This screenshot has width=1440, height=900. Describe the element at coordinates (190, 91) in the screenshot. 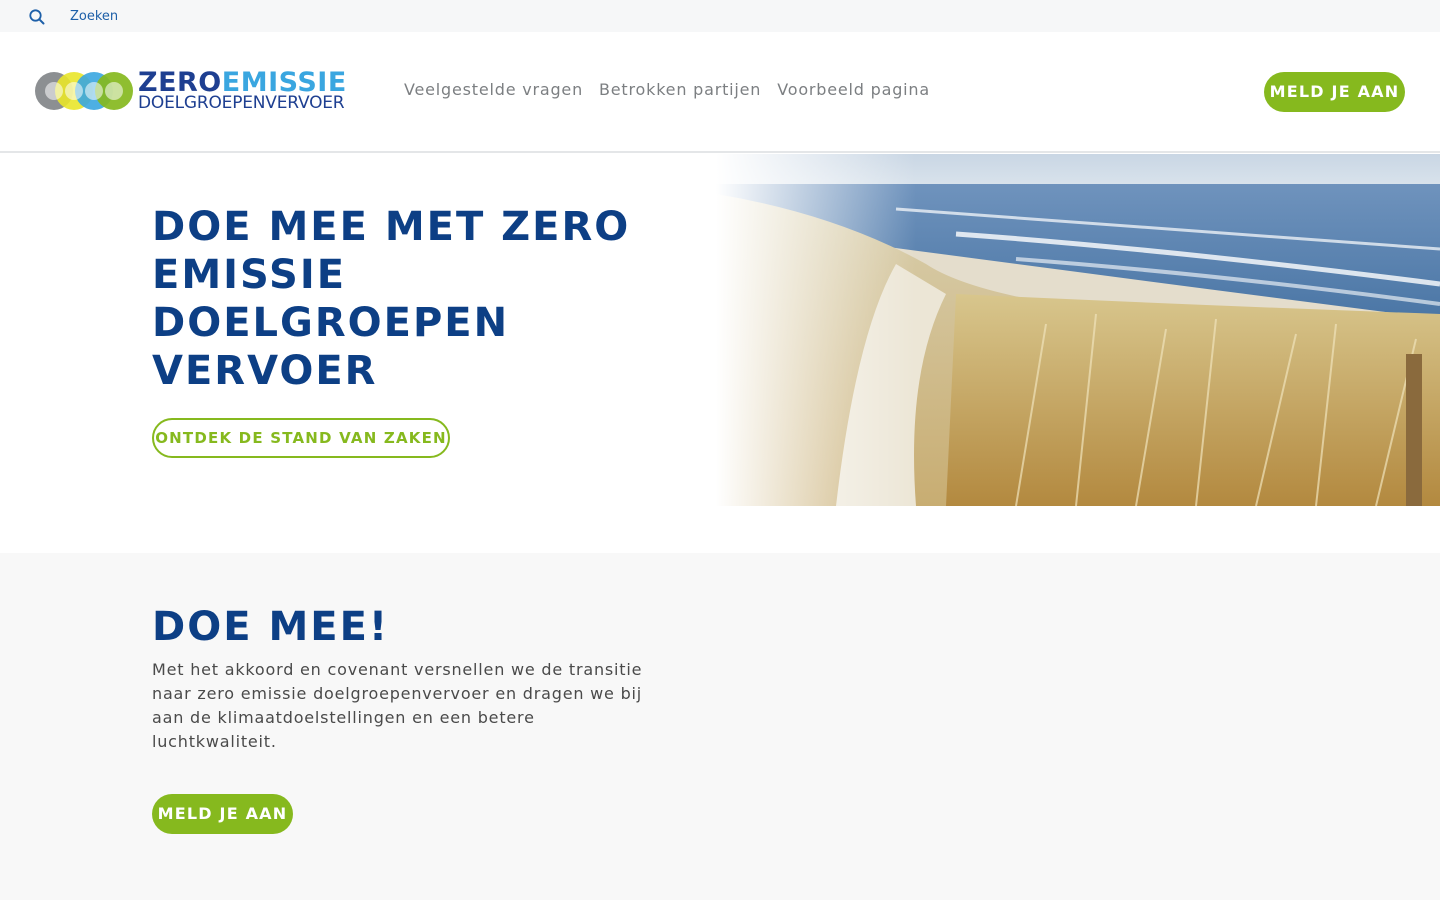

I see `site-logo: ZEROEMISSIE DOELGROEPENVERVOER` at that location.